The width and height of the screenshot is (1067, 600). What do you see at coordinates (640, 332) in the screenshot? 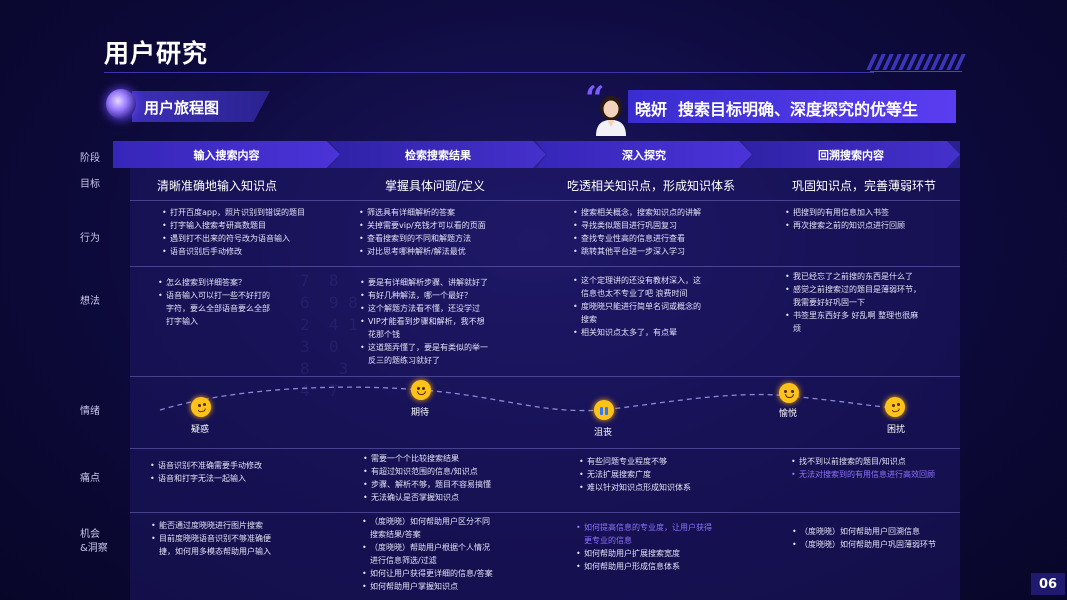
I see `list-item: 相关知识点太多了，有点晕` at bounding box center [640, 332].